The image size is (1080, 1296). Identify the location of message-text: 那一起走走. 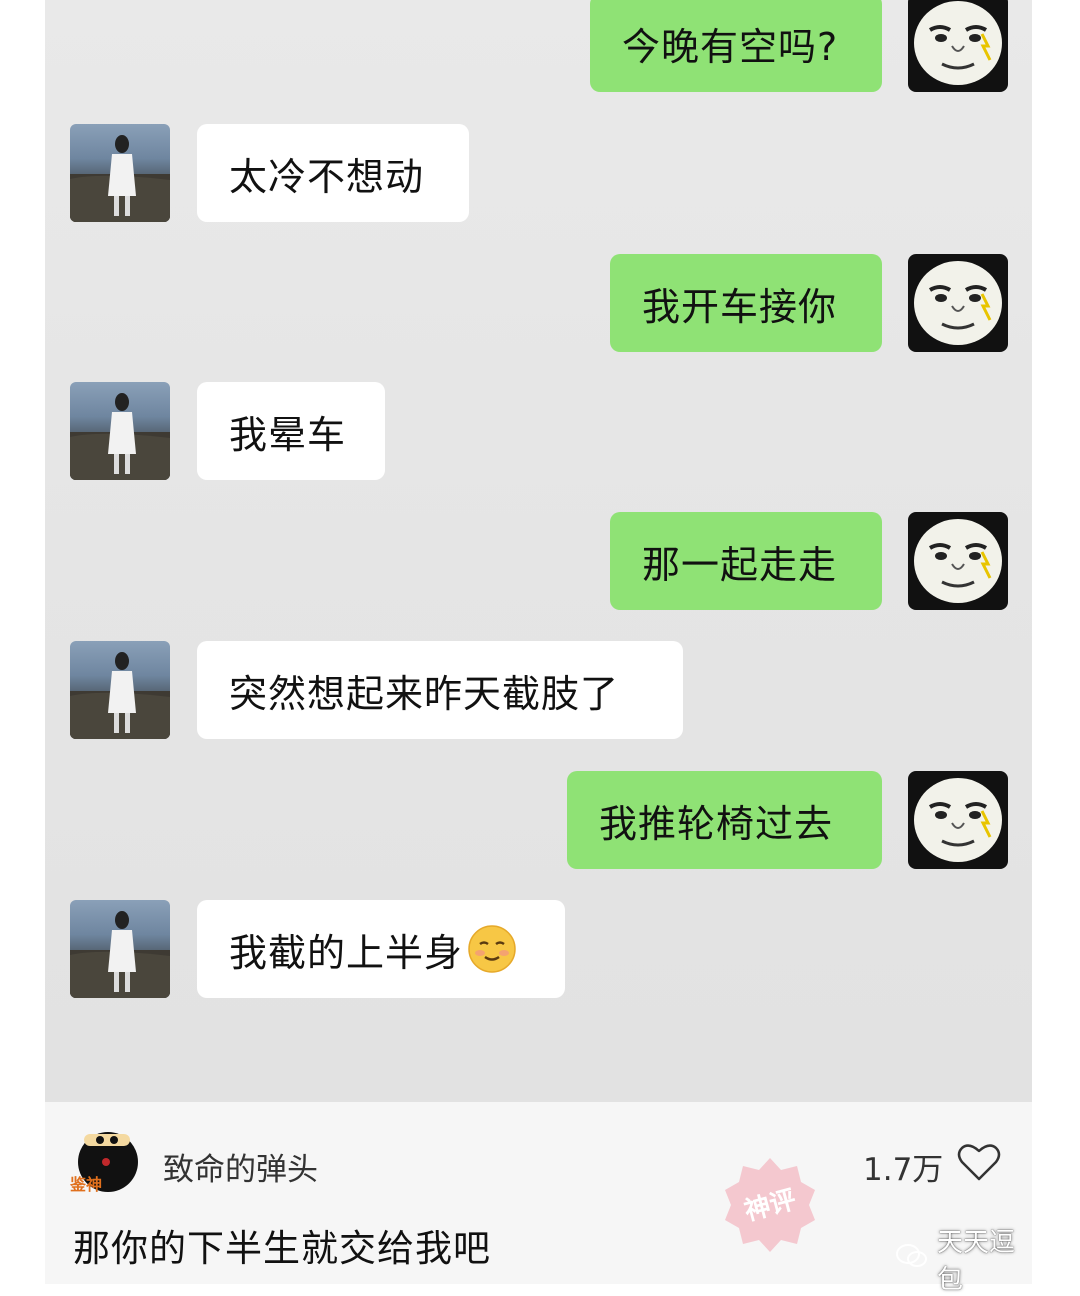
(740, 564).